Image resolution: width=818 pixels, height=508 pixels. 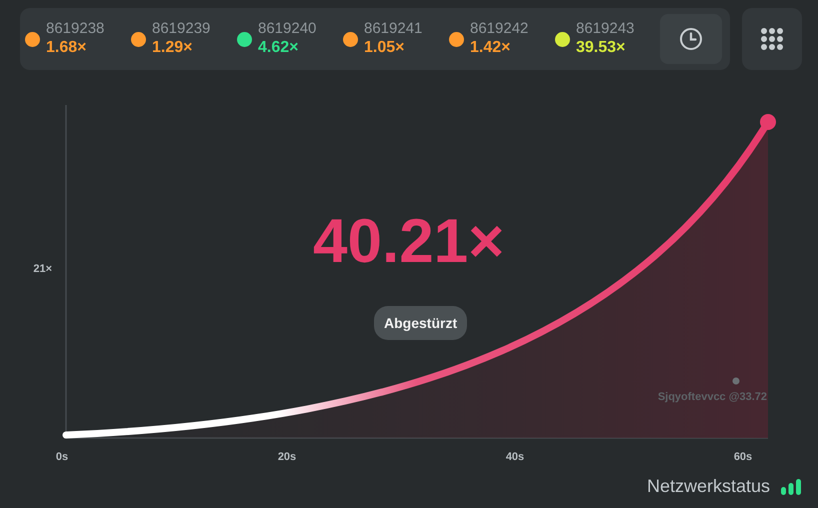 What do you see at coordinates (287, 457) in the screenshot?
I see `x-tick-label: 20s` at bounding box center [287, 457].